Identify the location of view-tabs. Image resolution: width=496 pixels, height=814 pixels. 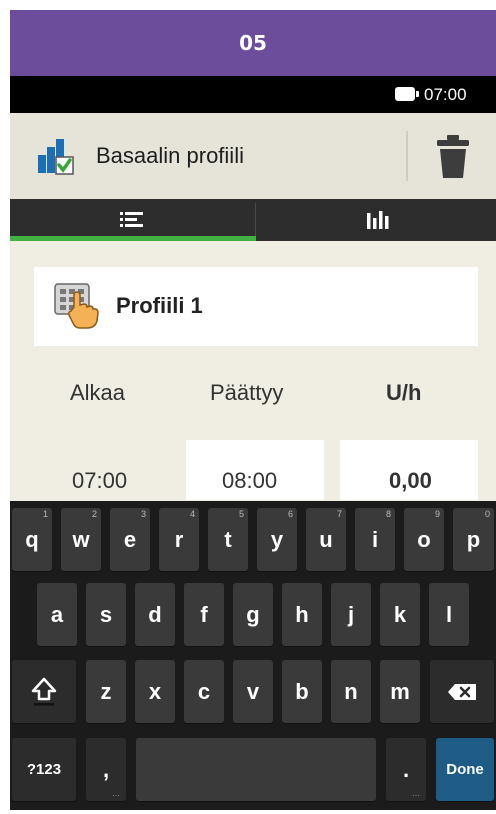
(253, 220).